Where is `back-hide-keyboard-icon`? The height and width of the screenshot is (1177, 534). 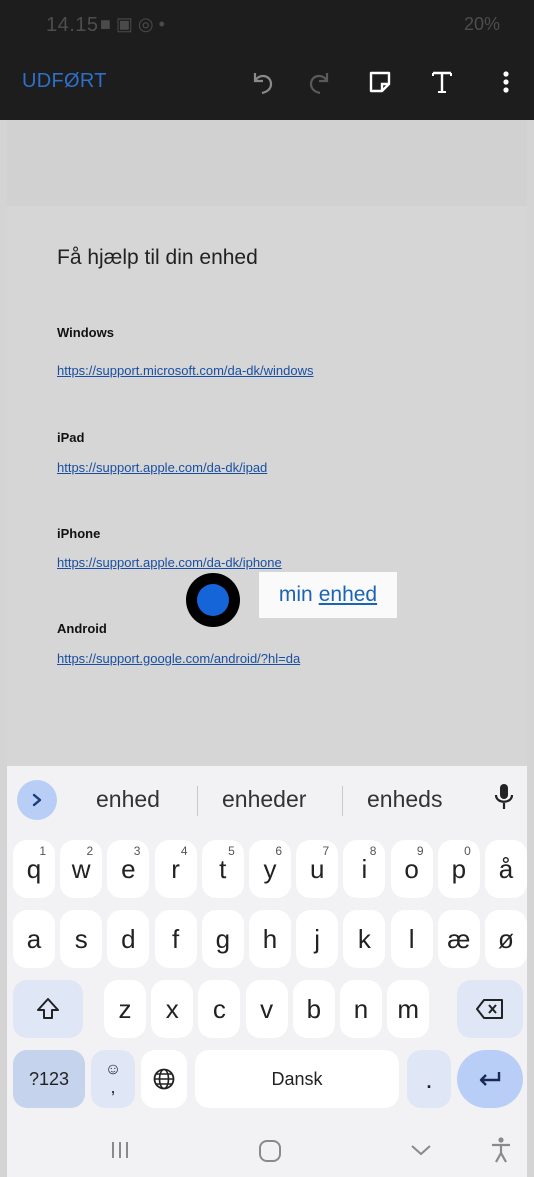
back-hide-keyboard-icon is located at coordinates (421, 1152).